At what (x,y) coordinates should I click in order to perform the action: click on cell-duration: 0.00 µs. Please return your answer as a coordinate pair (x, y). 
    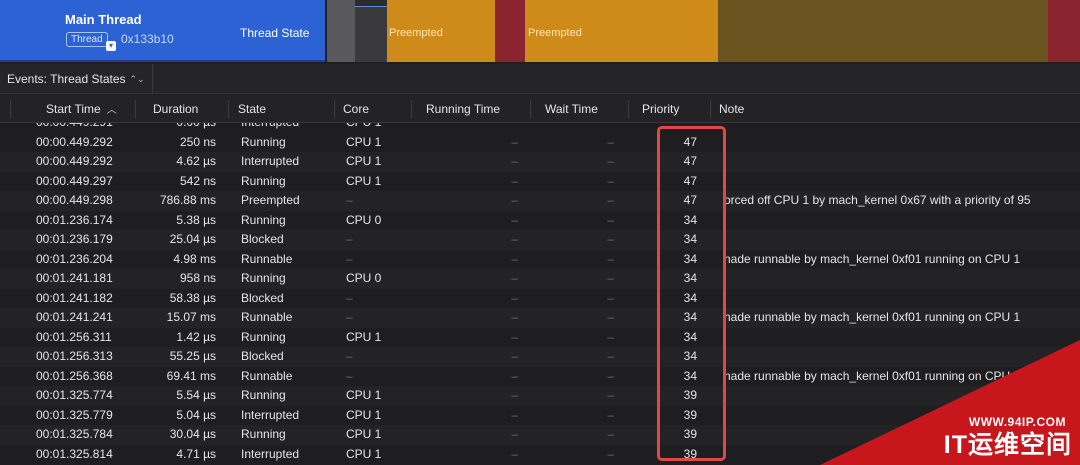
    Looking at the image, I should click on (176, 128).